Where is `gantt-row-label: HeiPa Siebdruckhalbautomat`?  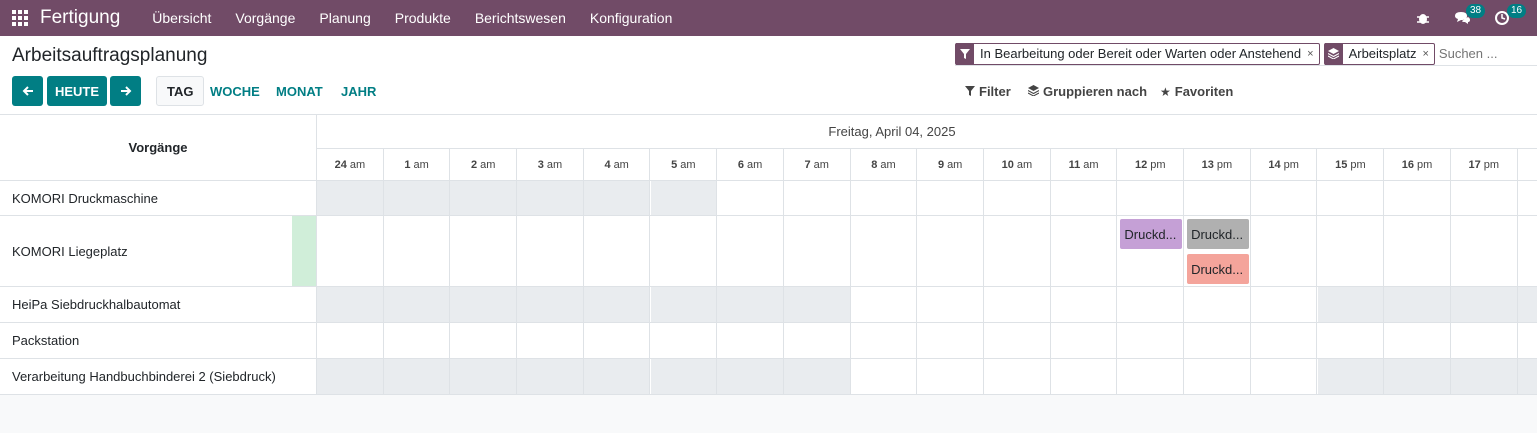
gantt-row-label: HeiPa Siebdruckhalbautomat is located at coordinates (158, 305).